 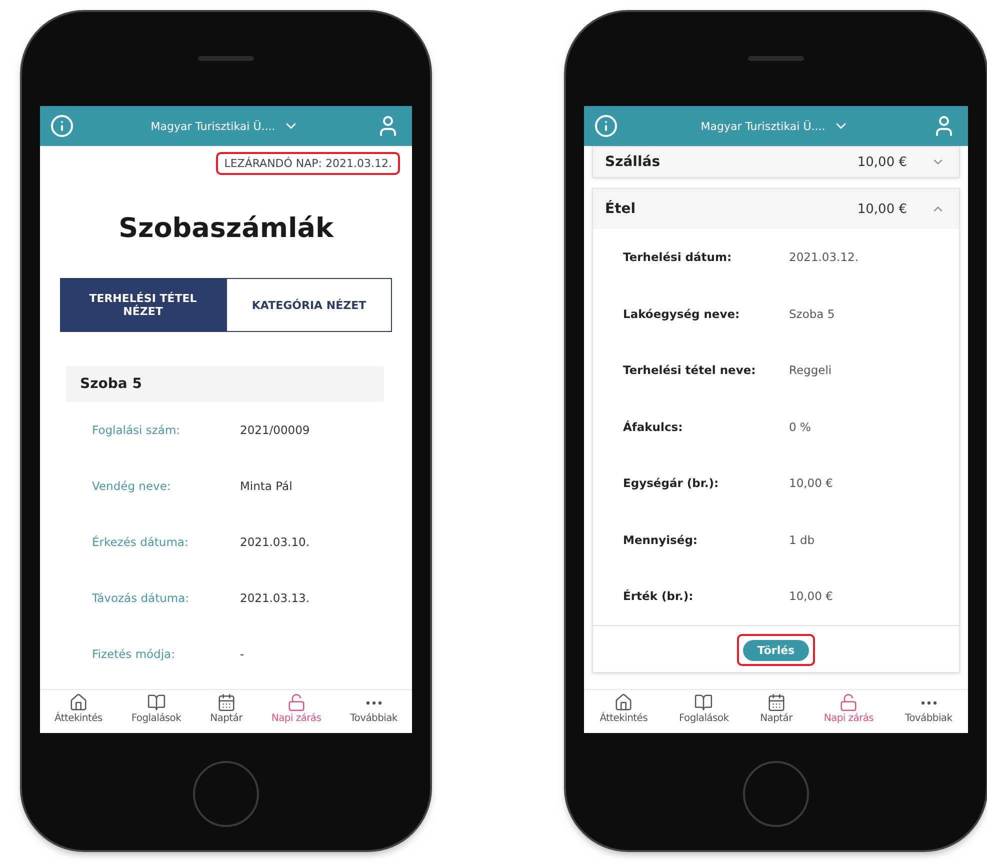 I want to click on field-label: Mennyiség:, so click(x=661, y=539).